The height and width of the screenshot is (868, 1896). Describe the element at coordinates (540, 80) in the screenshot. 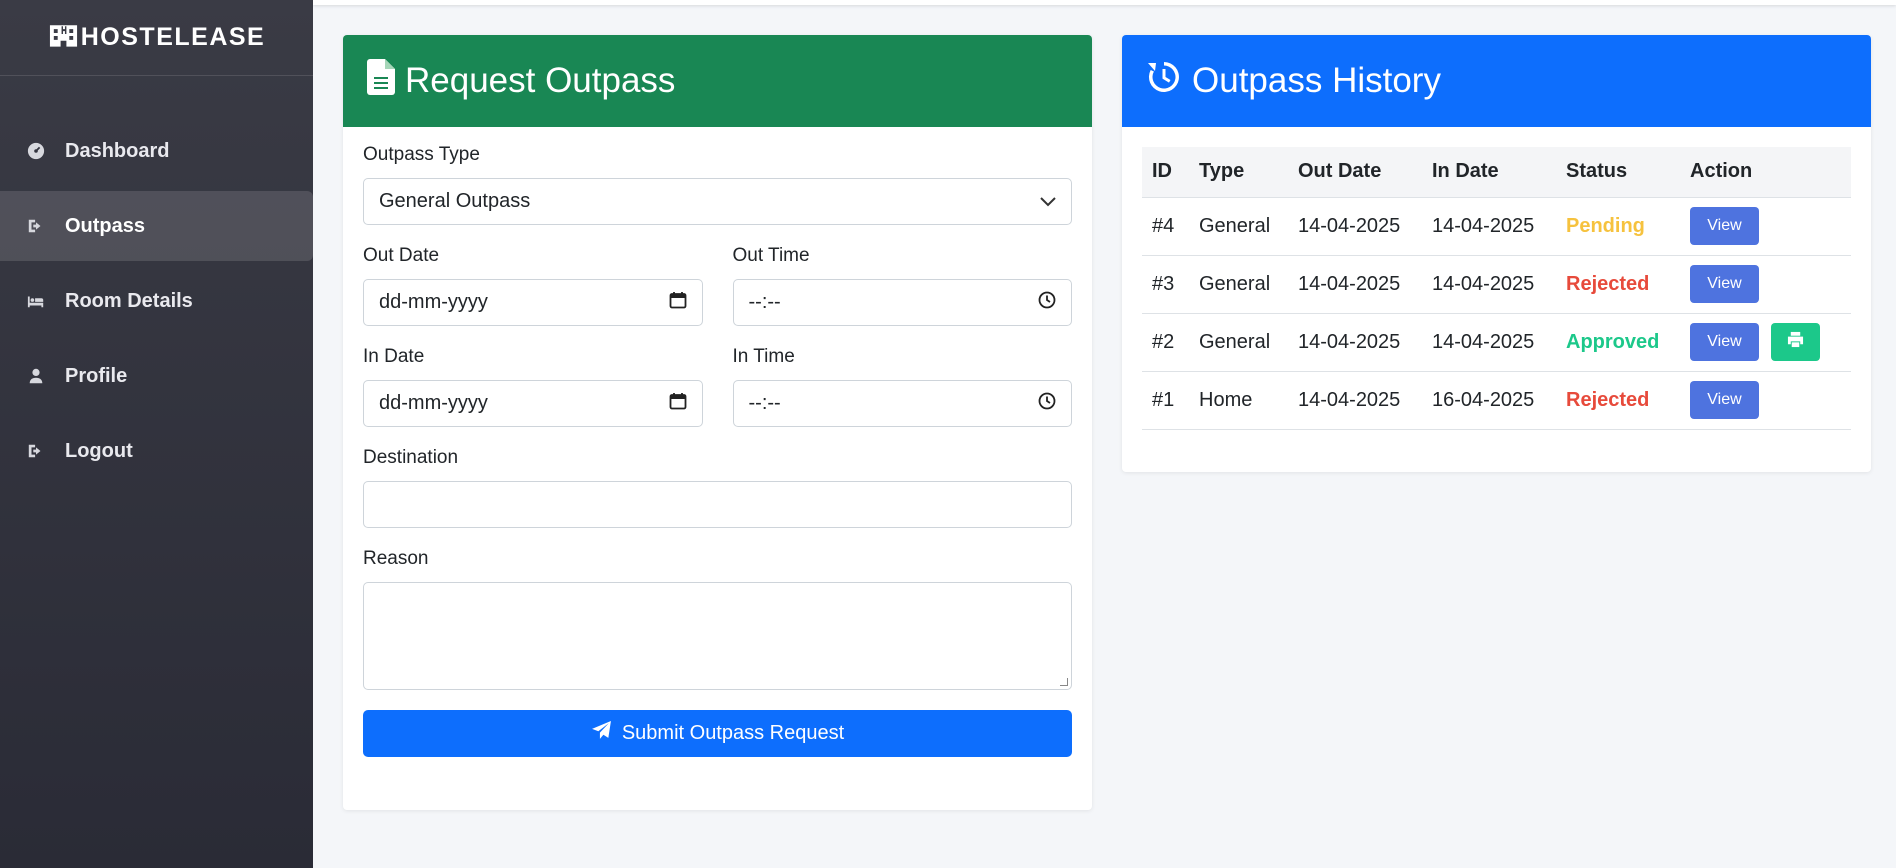

I see `page-title: Request Outpass` at that location.